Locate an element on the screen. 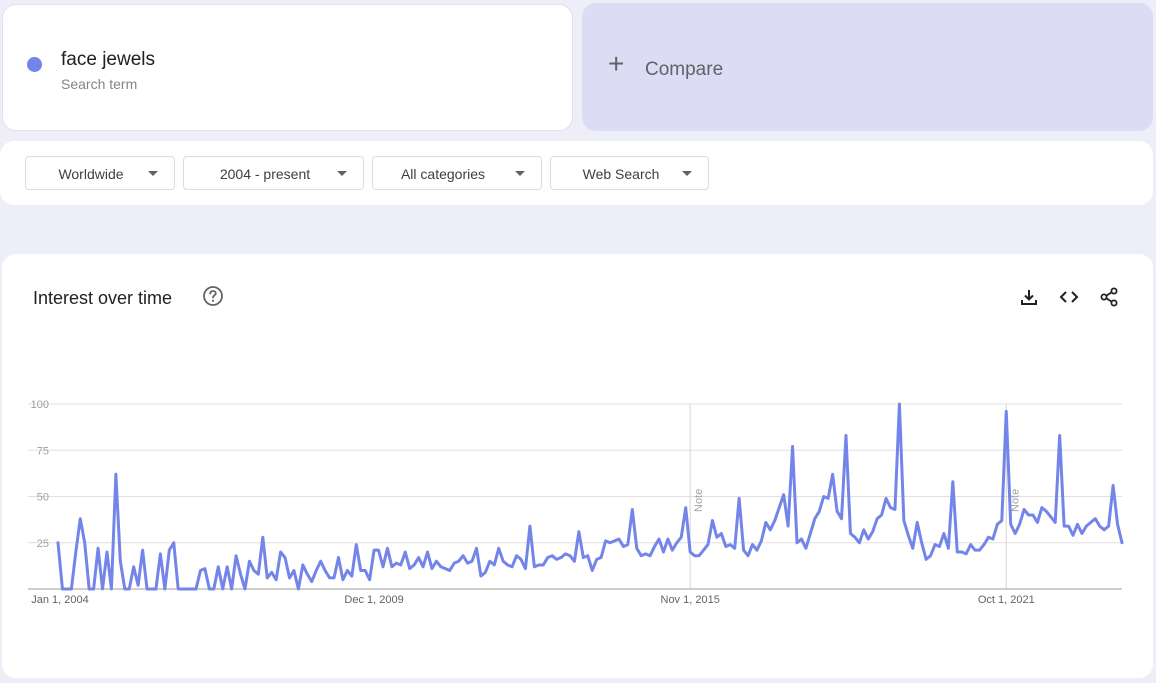 The image size is (1156, 683). search-term-card: face jewels Search term is located at coordinates (287, 67).